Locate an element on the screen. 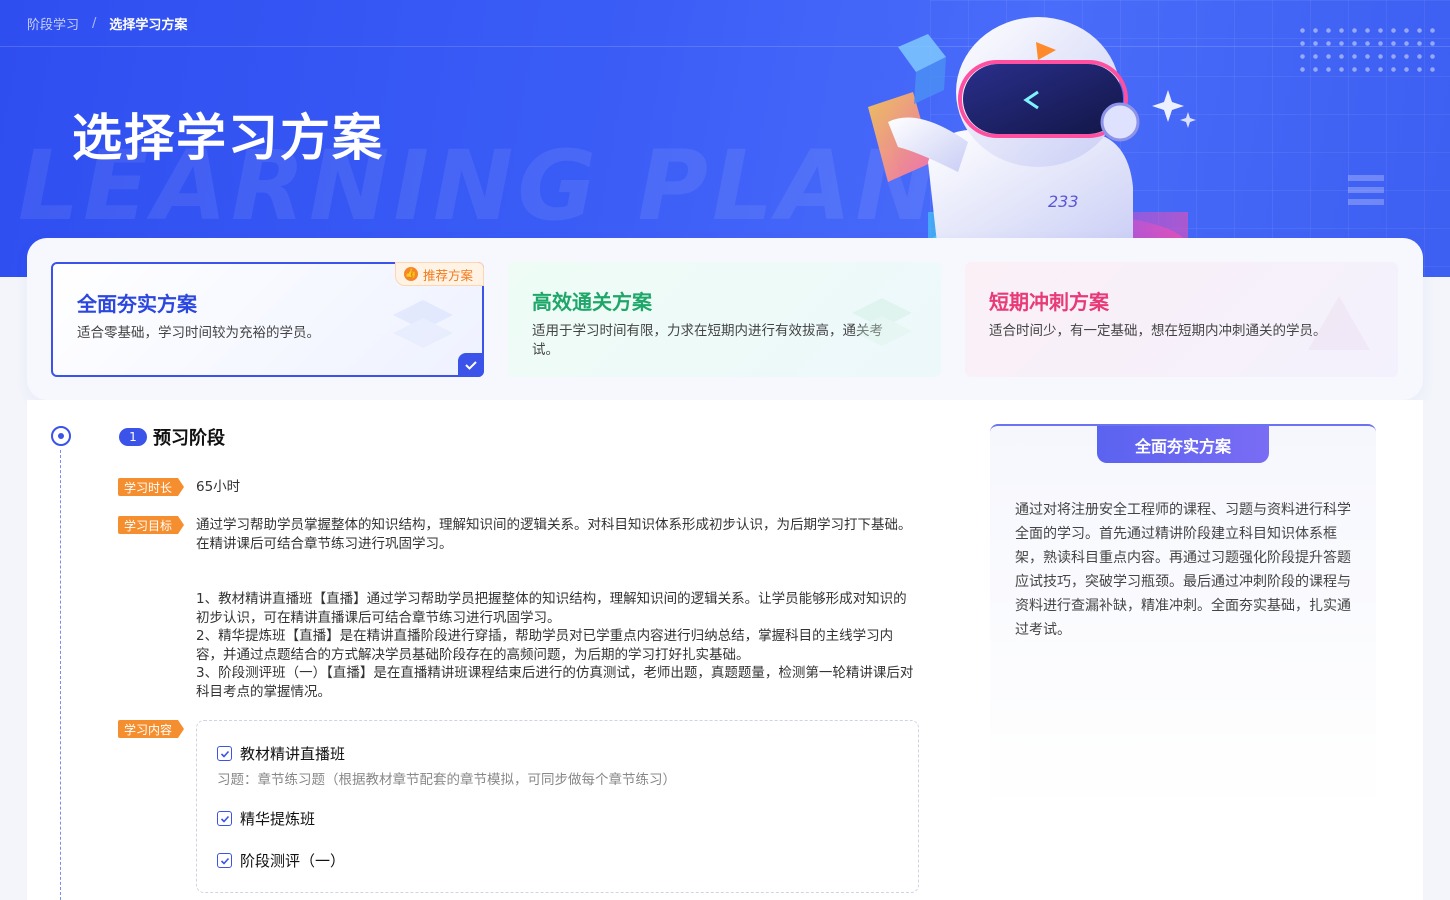 The height and width of the screenshot is (900, 1450). svg-text: 233 is located at coordinates (1063, 201).